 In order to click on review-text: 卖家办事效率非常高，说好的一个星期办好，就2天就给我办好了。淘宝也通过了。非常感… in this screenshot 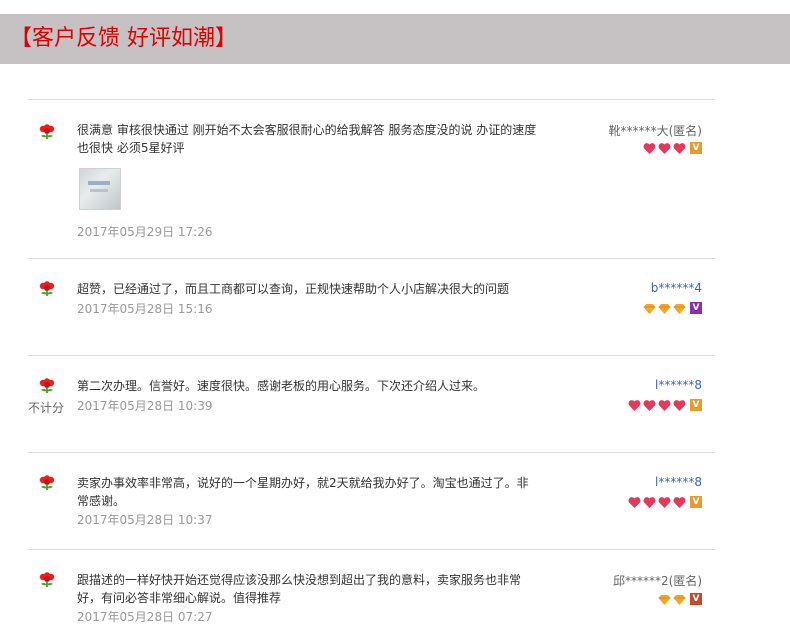, I will do `click(303, 492)`.